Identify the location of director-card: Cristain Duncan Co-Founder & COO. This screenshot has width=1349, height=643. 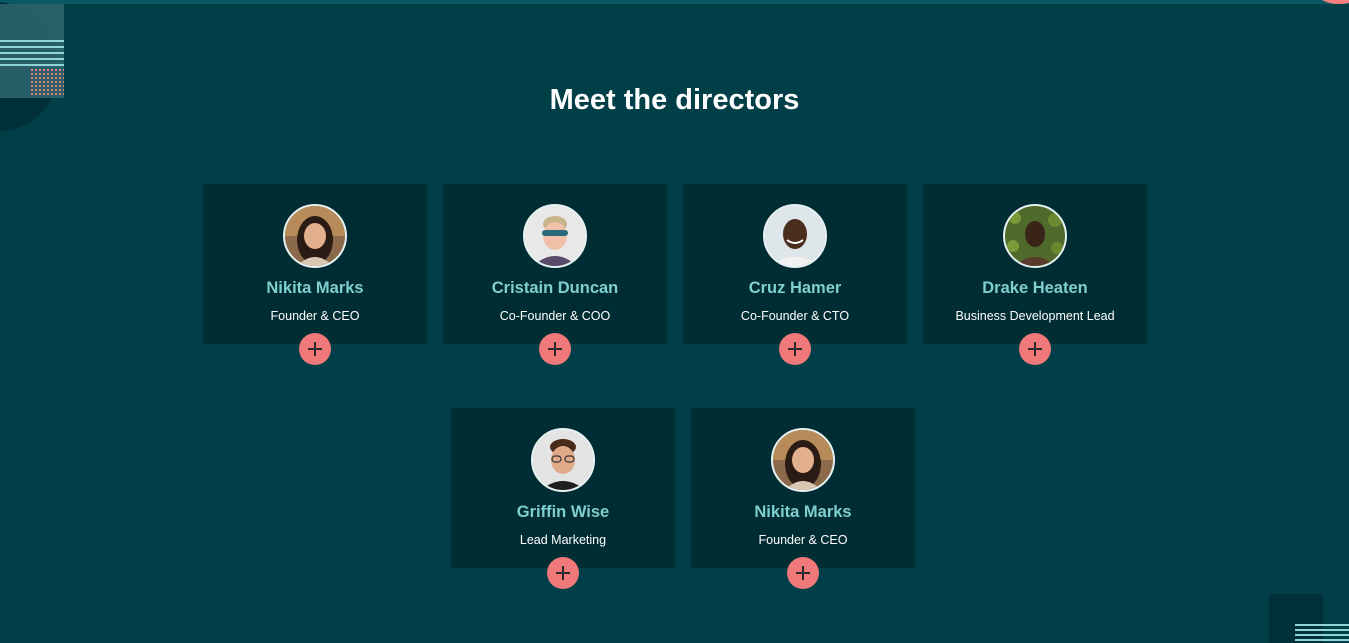
(555, 274).